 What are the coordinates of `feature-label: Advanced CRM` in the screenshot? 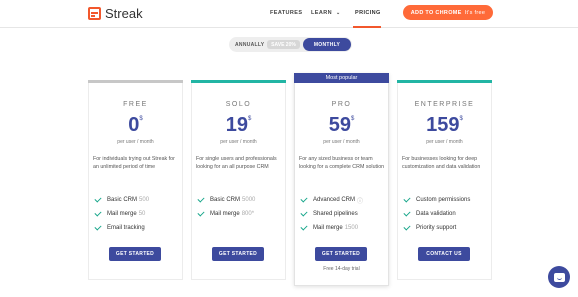 It's located at (334, 200).